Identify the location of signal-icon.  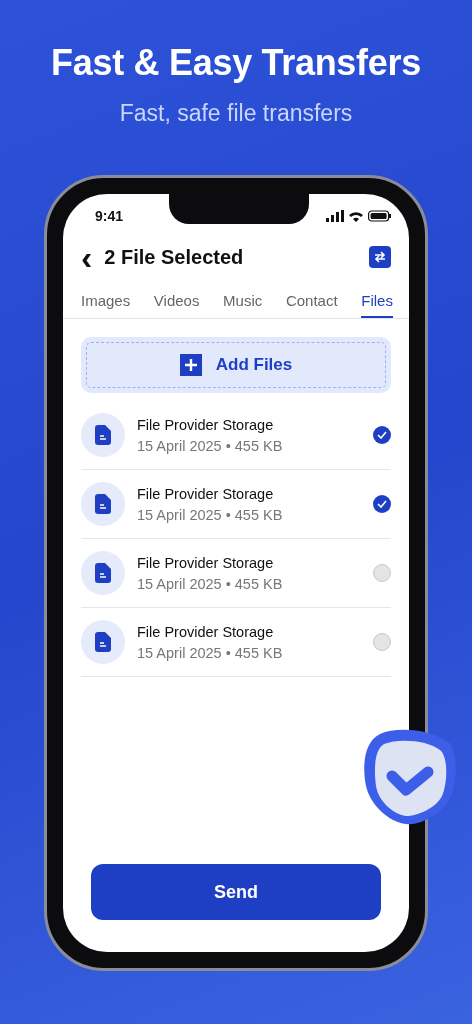
(335, 216).